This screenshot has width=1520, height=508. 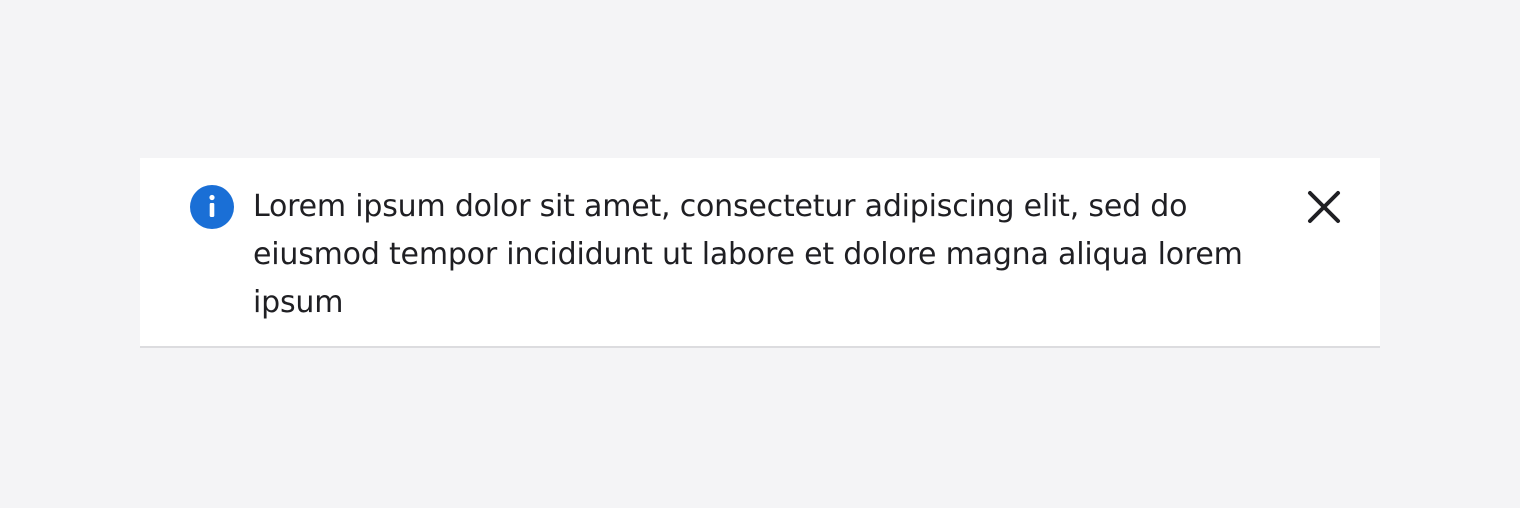 I want to click on info-icon, so click(x=212, y=207).